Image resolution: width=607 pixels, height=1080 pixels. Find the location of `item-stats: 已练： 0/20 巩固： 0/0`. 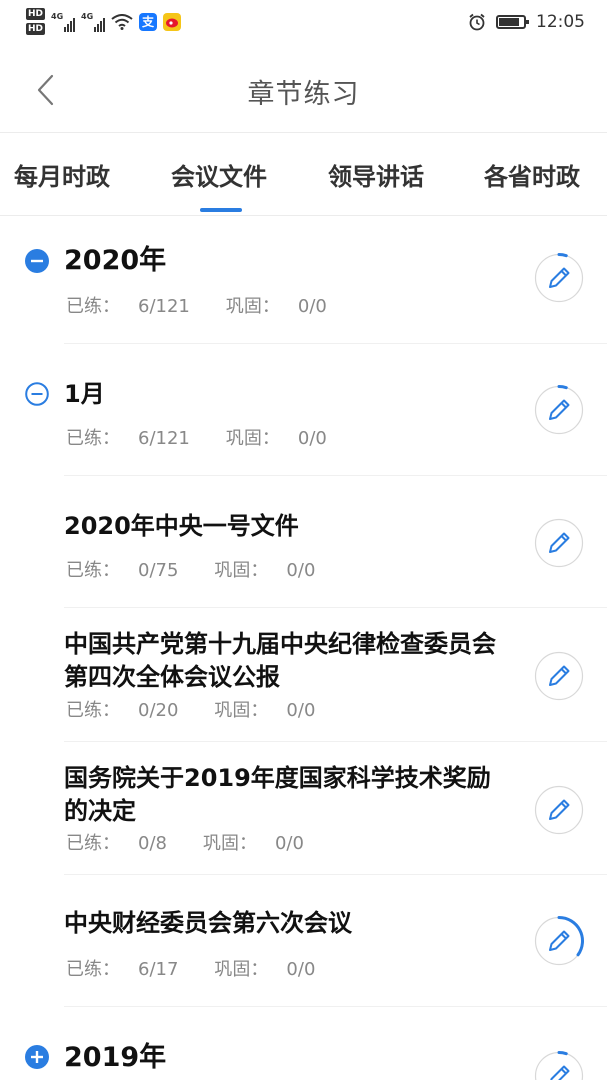

item-stats: 已练： 0/20 巩固： 0/0 is located at coordinates (199, 709).